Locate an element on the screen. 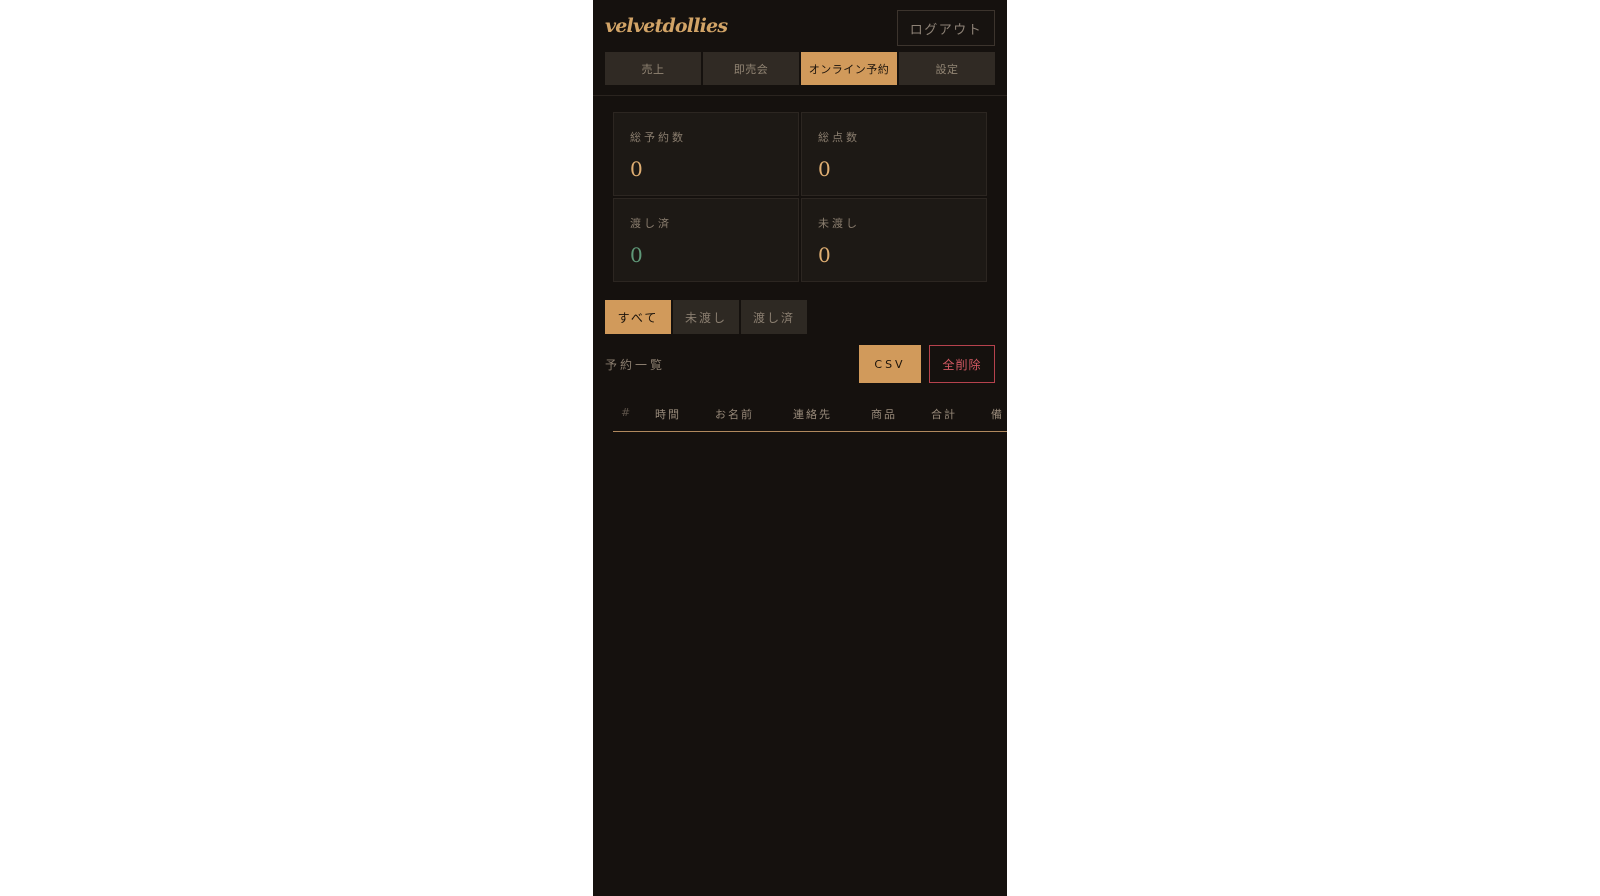 This screenshot has height=896, width=1600. stat-label: 総点数 is located at coordinates (839, 137).